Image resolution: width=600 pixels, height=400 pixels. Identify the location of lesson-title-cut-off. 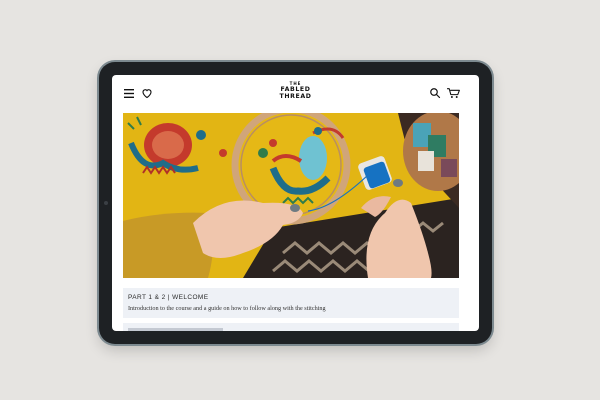
(175, 329).